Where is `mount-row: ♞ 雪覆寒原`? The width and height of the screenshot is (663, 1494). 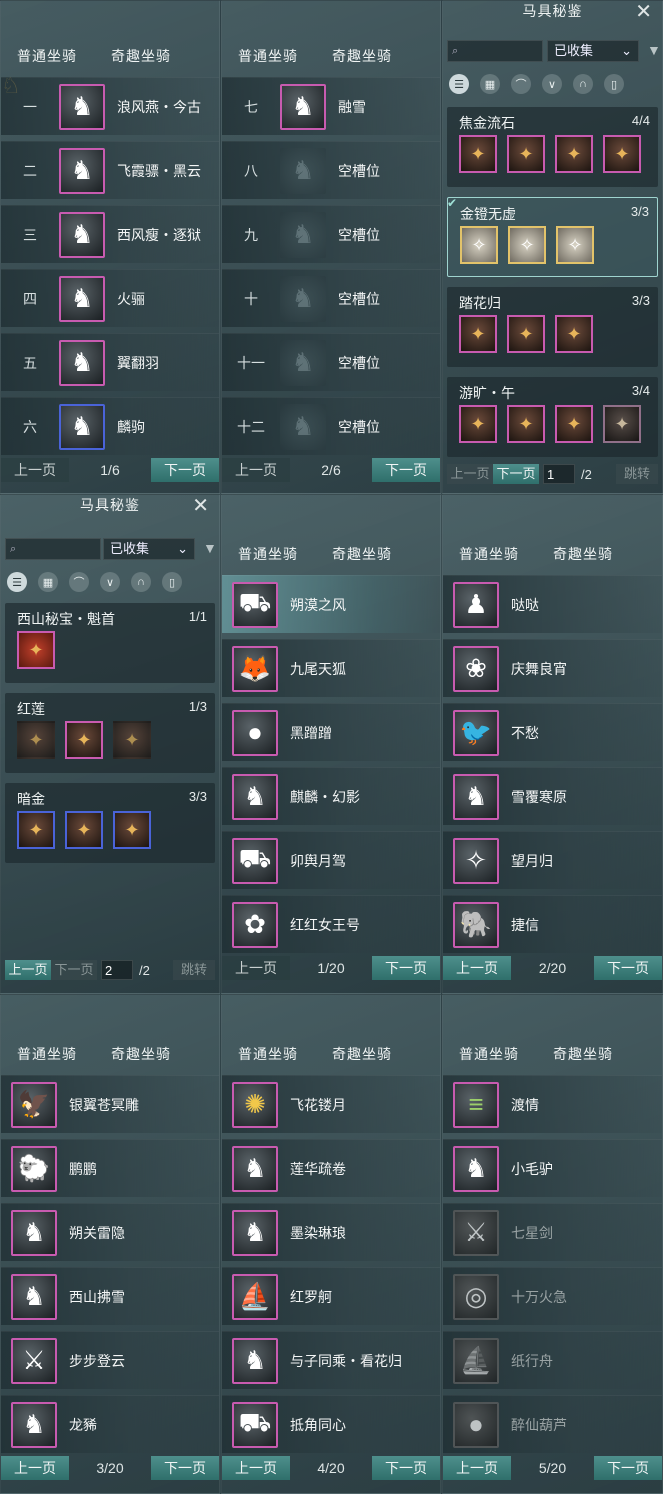
mount-row: ♞ 雪覆寒原 is located at coordinates (552, 796).